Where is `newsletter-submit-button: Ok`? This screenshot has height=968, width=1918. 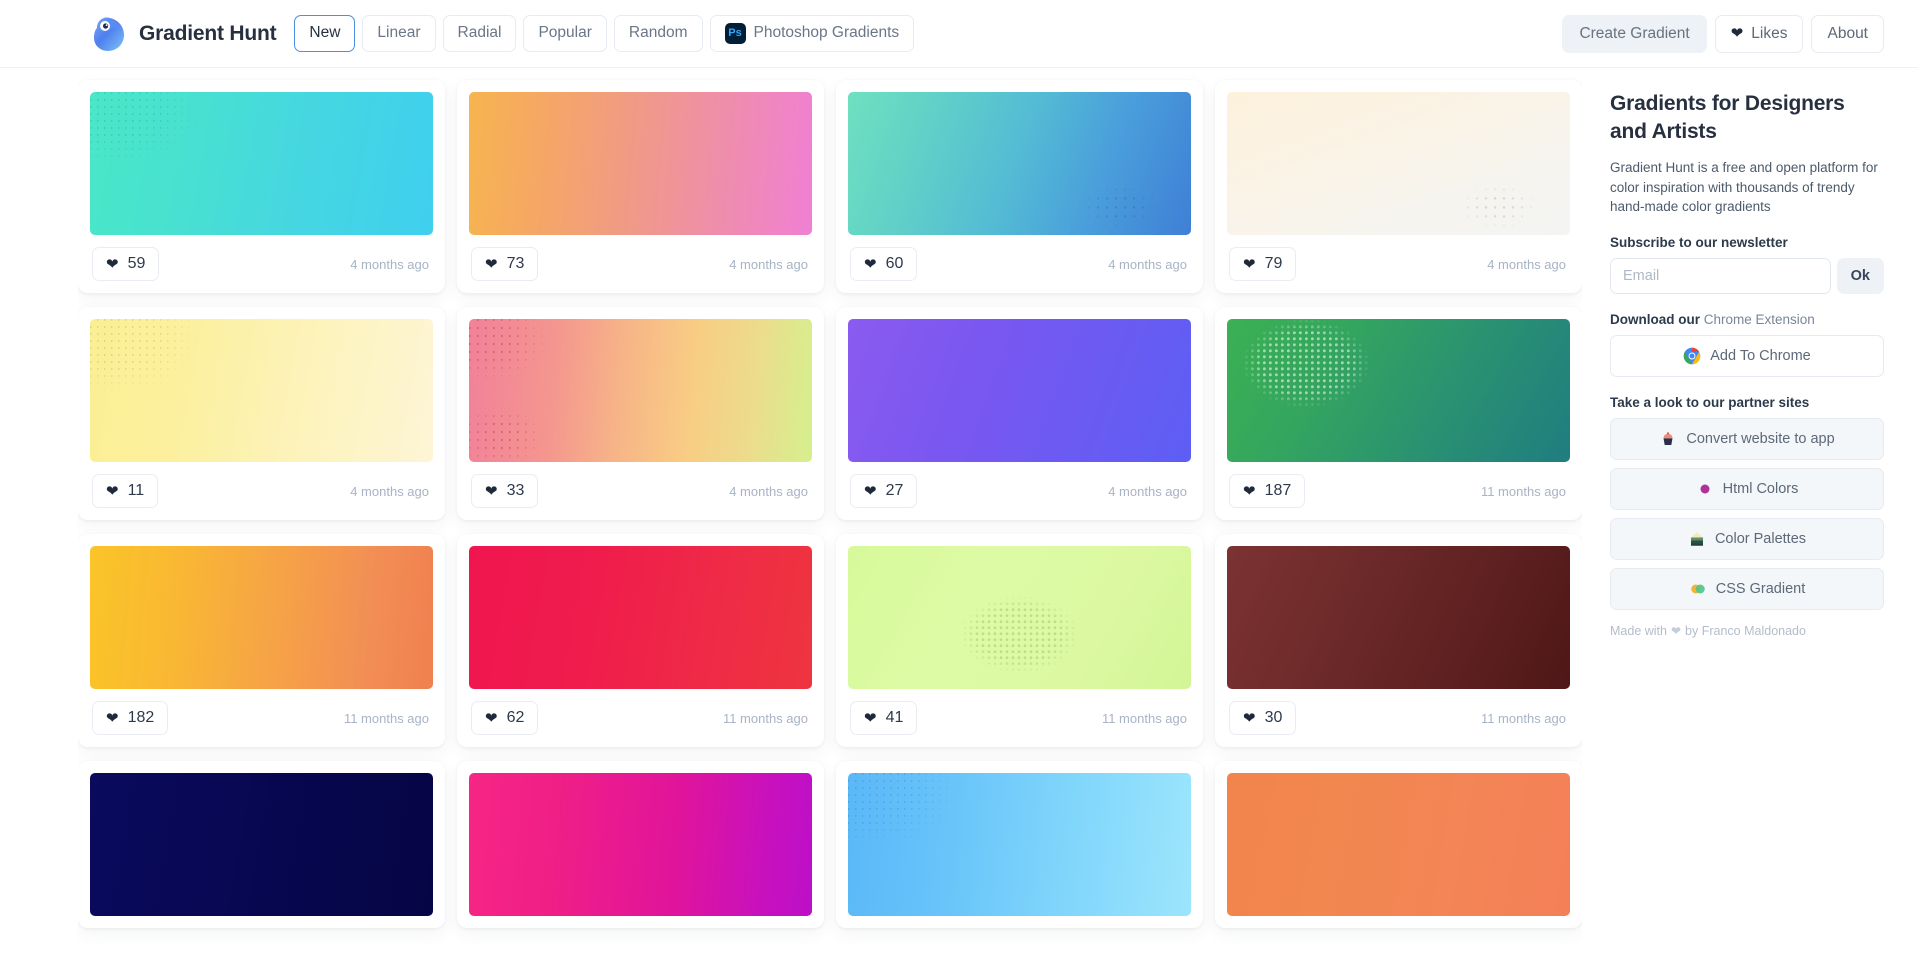 newsletter-submit-button: Ok is located at coordinates (1860, 276).